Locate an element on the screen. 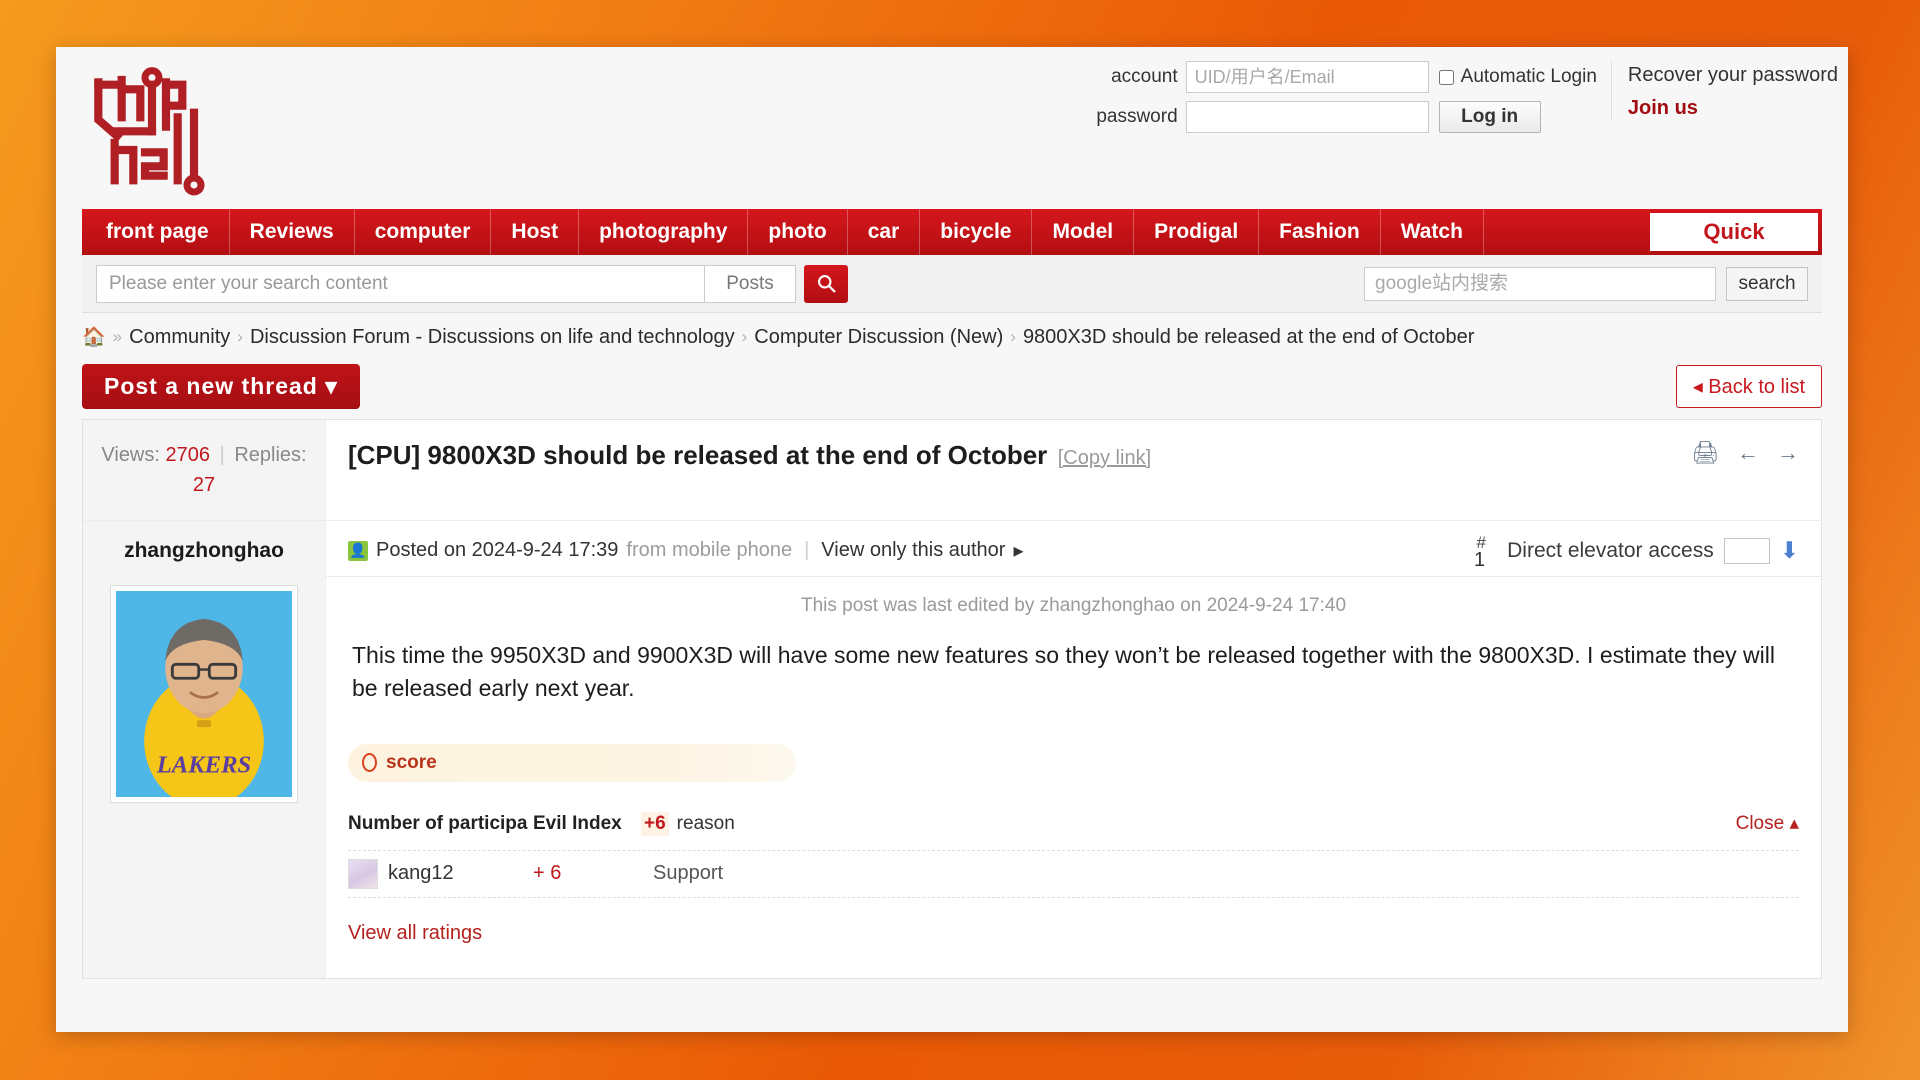 The height and width of the screenshot is (1080, 1920). thread-counts: Views: 2706 | Replies: 27 is located at coordinates (204, 470).